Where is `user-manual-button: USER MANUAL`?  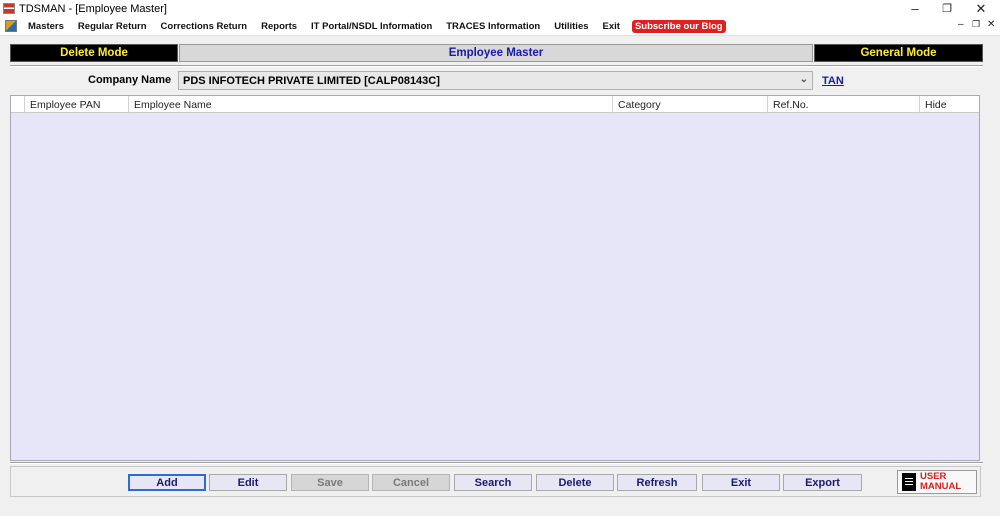
user-manual-button: USER MANUAL is located at coordinates (937, 482).